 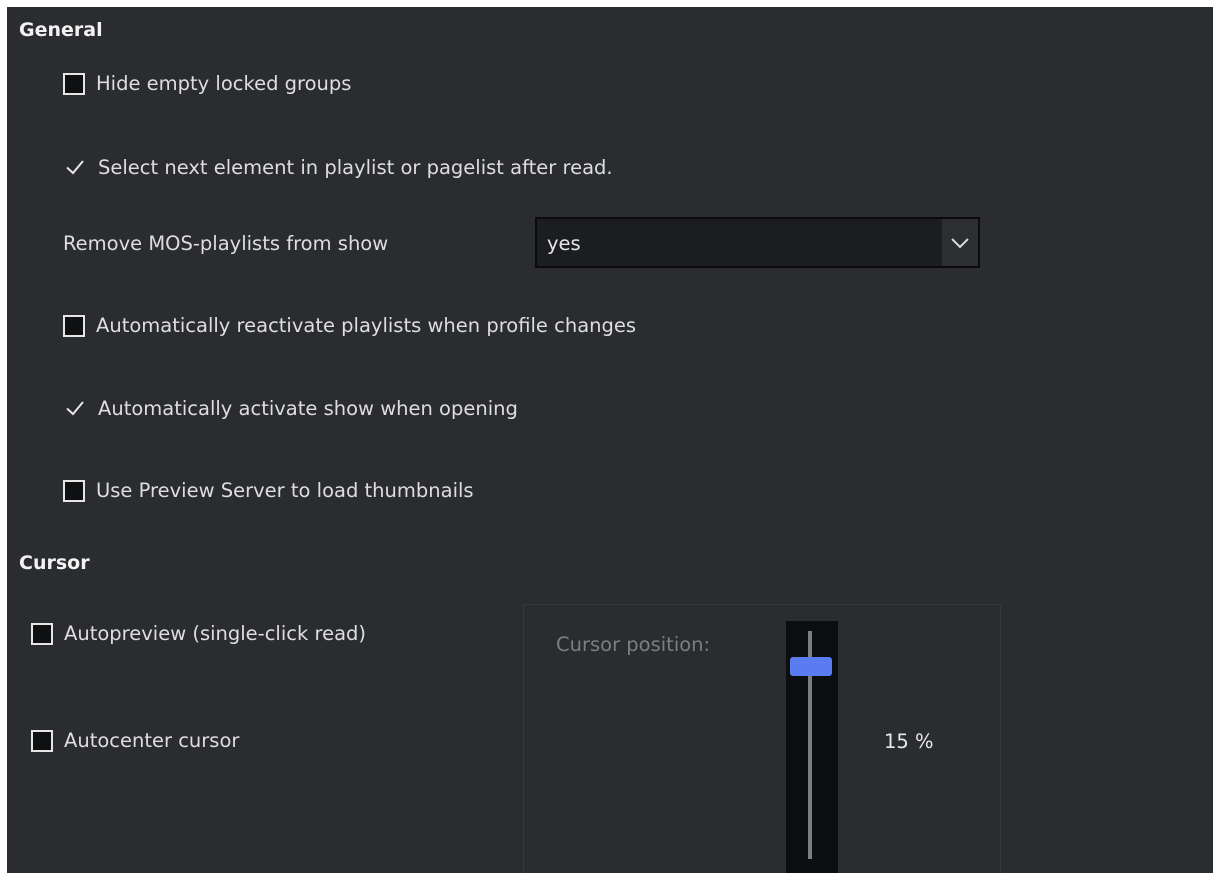 What do you see at coordinates (215, 633) in the screenshot?
I see `option-label: Autopreview (single-click read)` at bounding box center [215, 633].